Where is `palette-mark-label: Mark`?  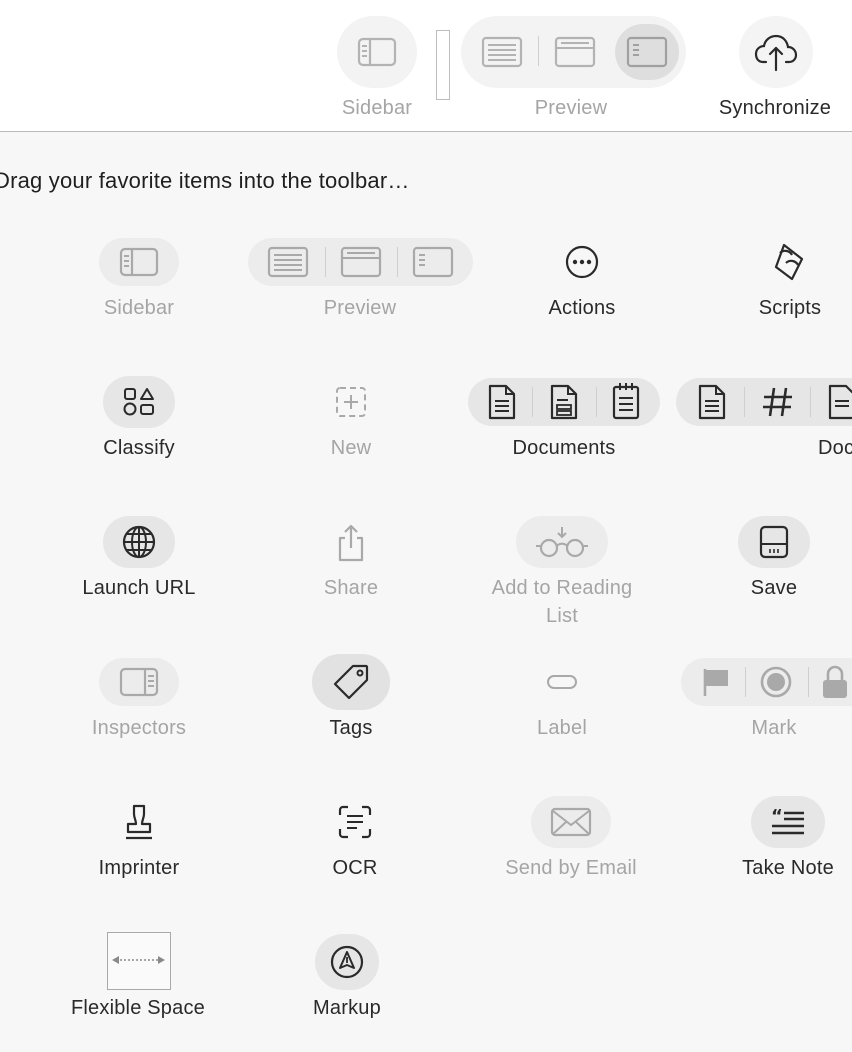
palette-mark-label: Mark is located at coordinates (774, 728).